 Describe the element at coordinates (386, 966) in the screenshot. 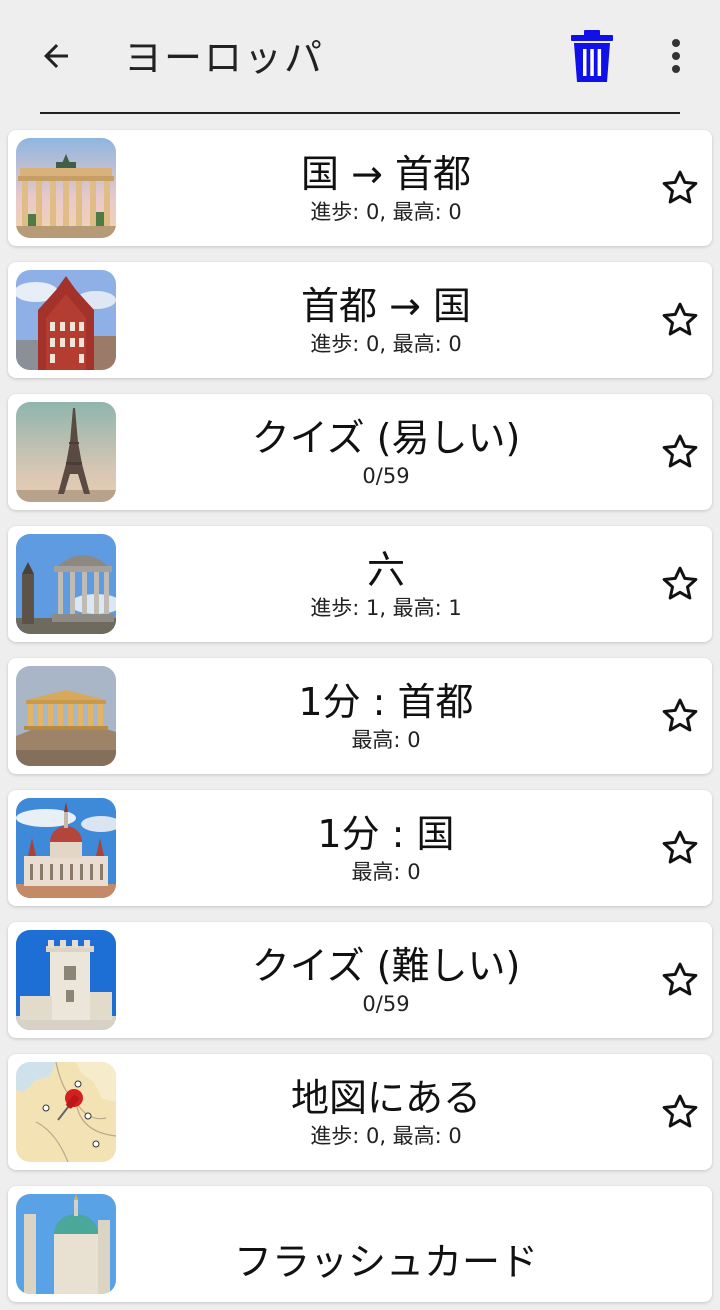

I see `menu-item-title: クイズ (難しい)` at that location.